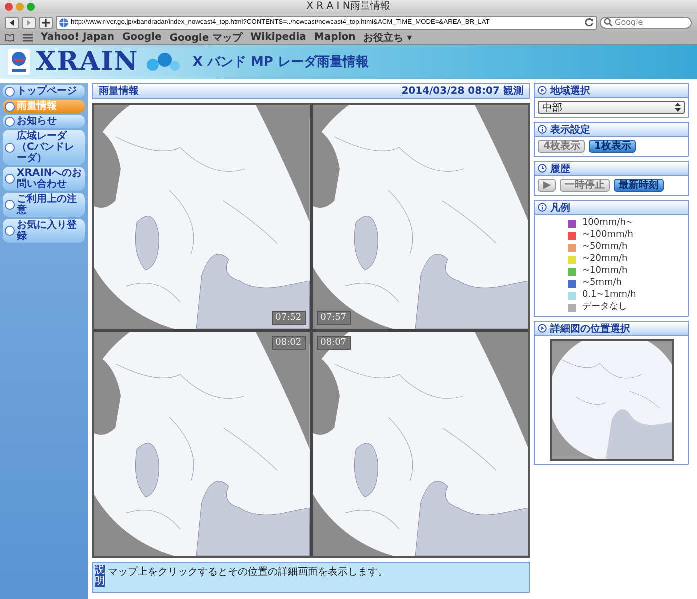  Describe the element at coordinates (611, 107) in the screenshot. I see `region-dropdown: 中部` at that location.